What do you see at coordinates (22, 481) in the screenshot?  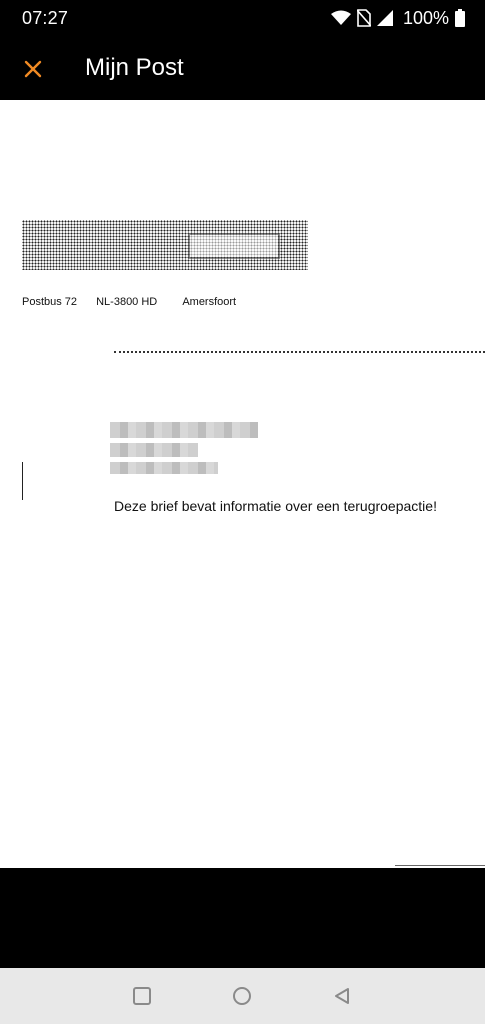 I see `fold-mark` at bounding box center [22, 481].